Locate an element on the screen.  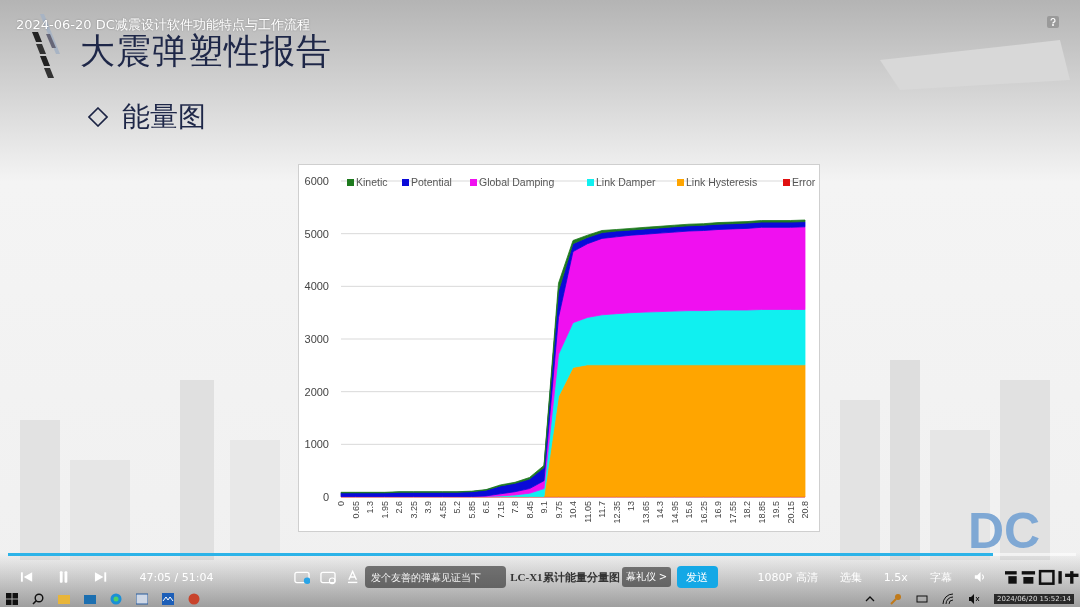
x-tick-label: 8.45 is located at coordinates (529, 510).